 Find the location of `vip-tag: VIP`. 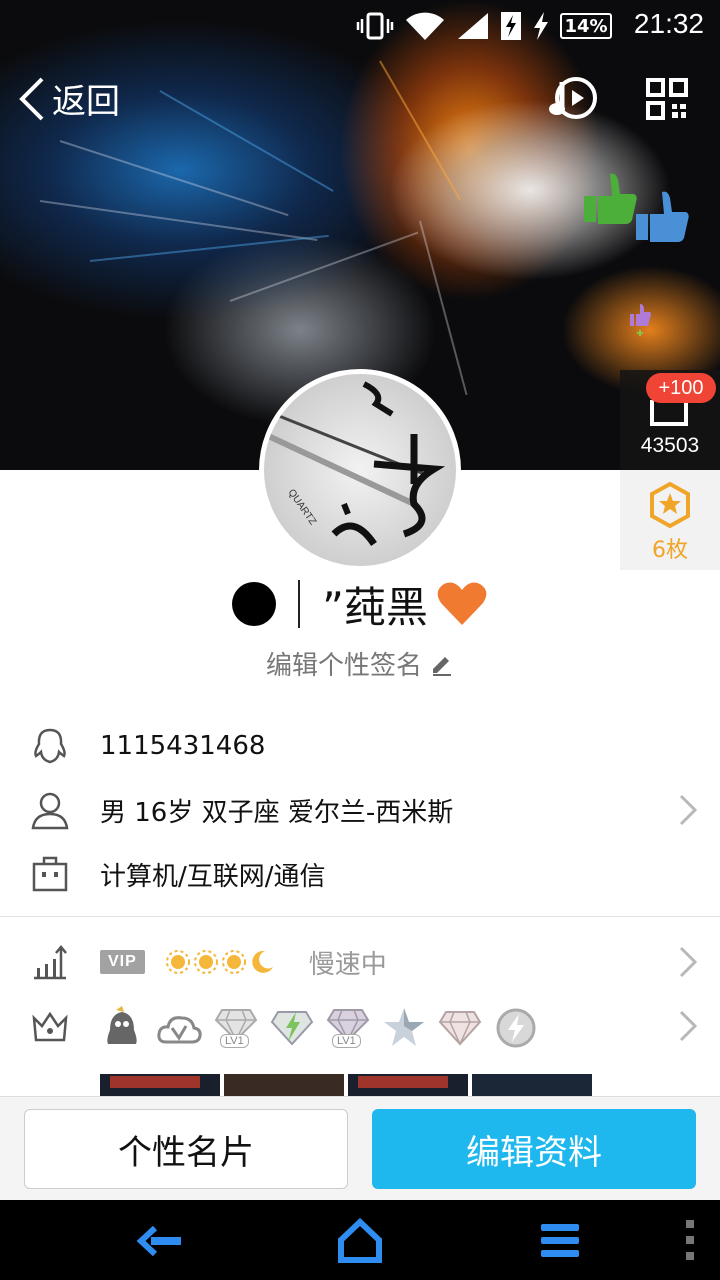

vip-tag: VIP is located at coordinates (122, 962).